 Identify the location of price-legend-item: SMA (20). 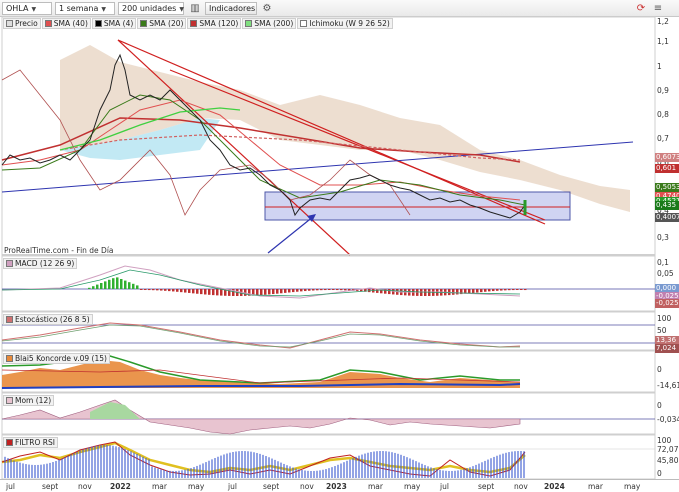
(162, 23).